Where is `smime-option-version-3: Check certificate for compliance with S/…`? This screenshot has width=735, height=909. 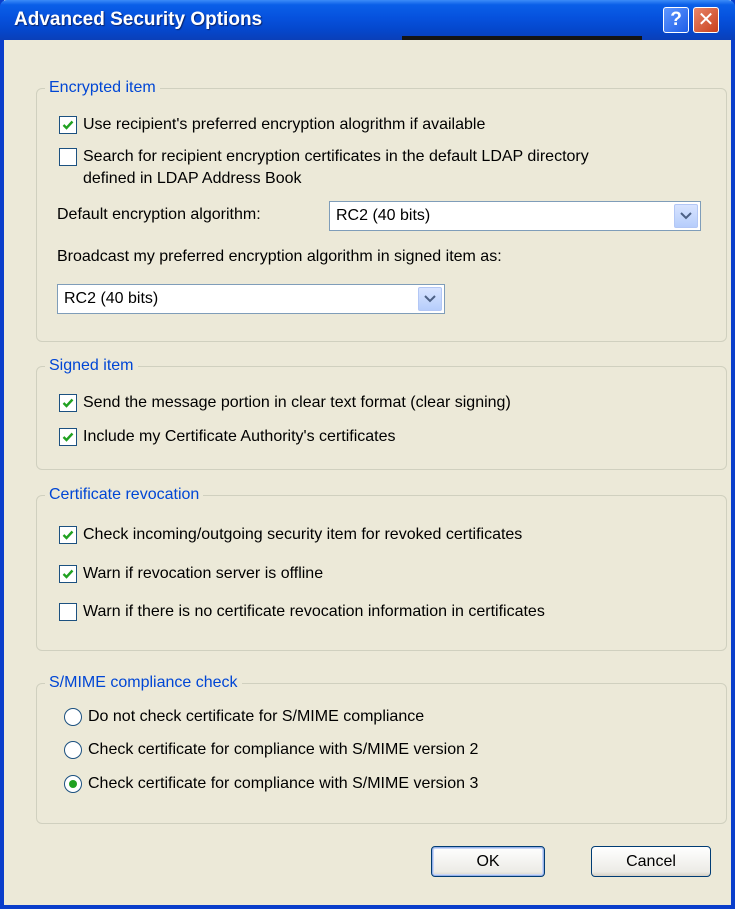
smime-option-version-3: Check certificate for compliance with S/… is located at coordinates (271, 784).